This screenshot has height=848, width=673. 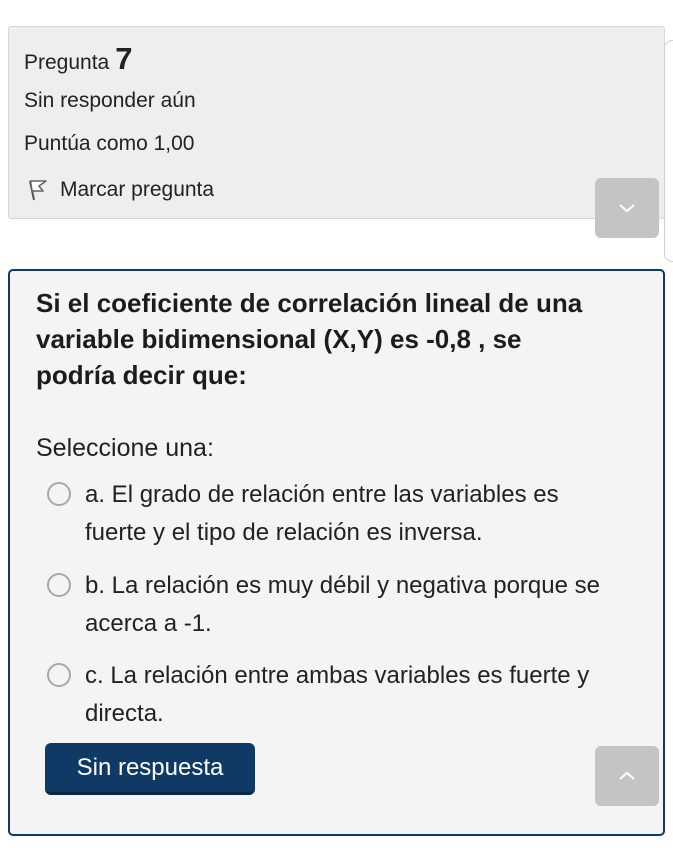 I want to click on select-one-prompt: Seleccione una:, so click(x=125, y=448).